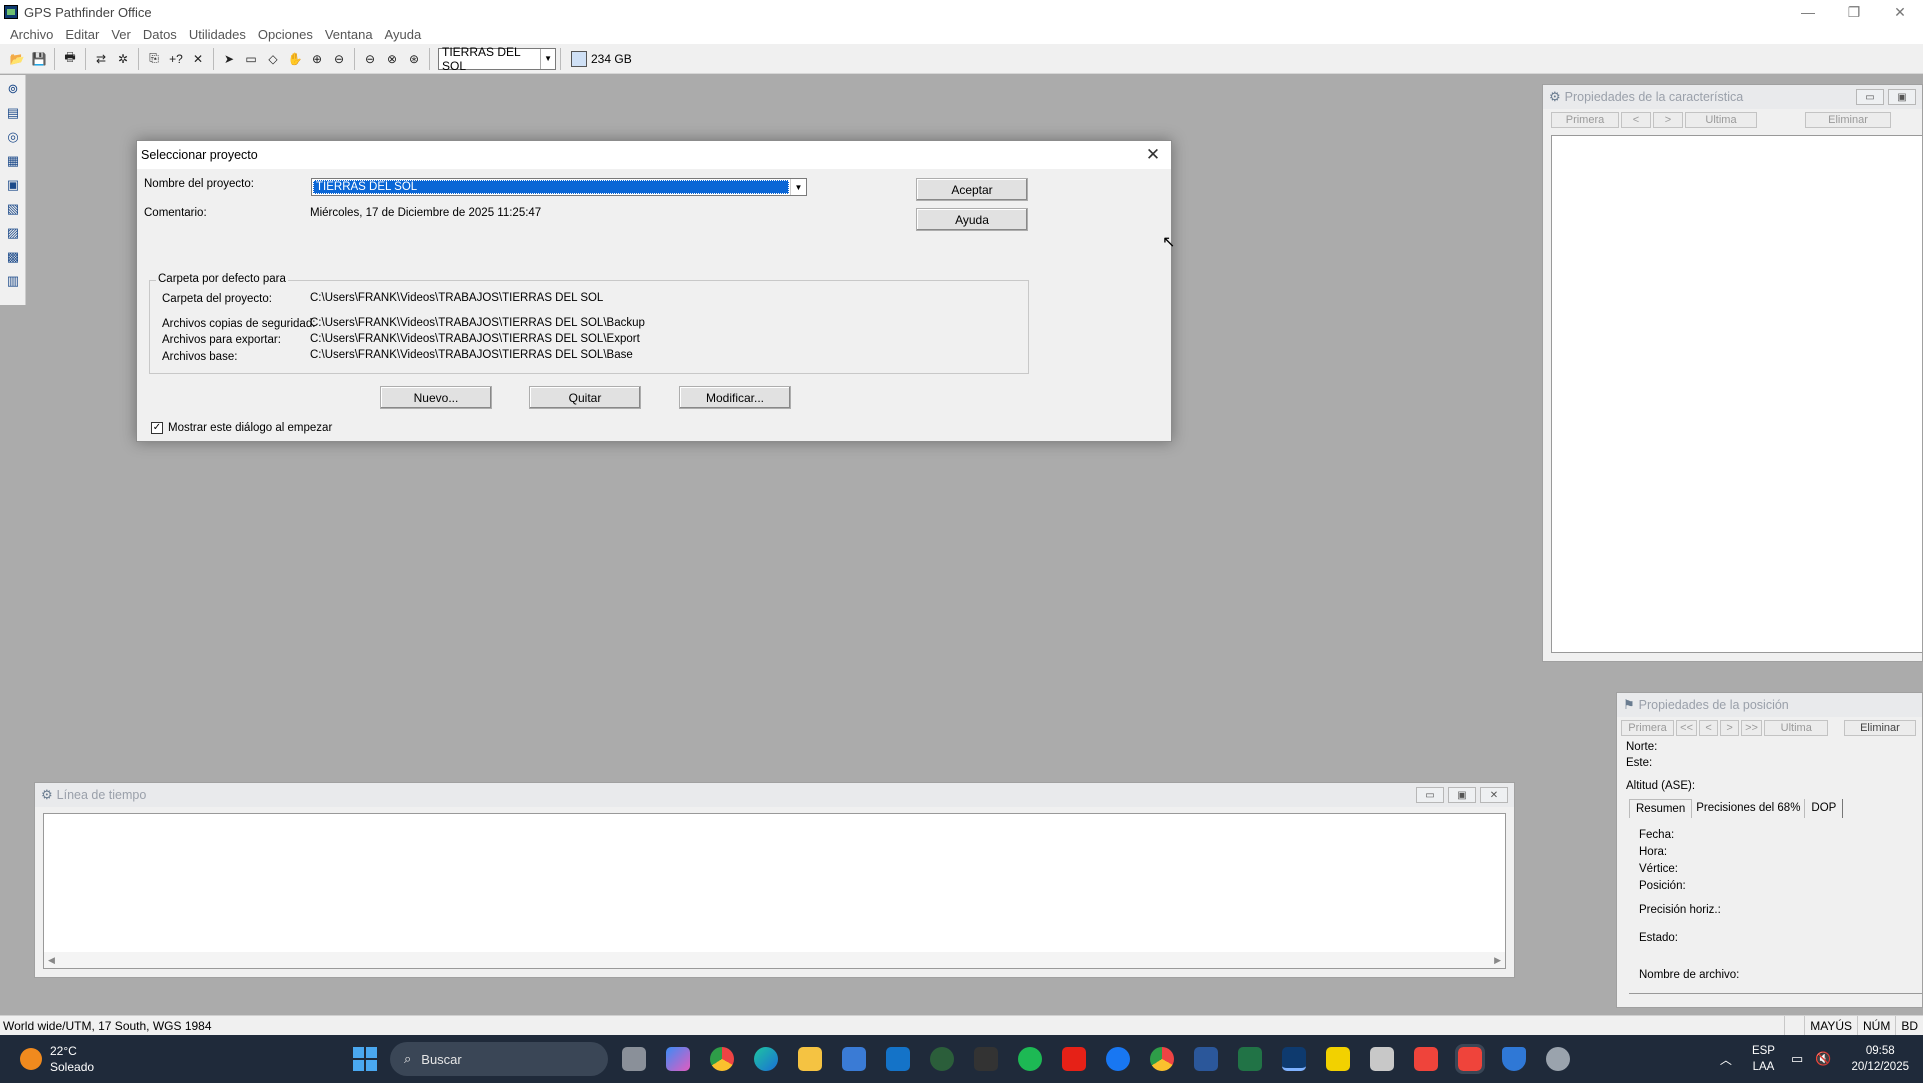 Image resolution: width=1923 pixels, height=1083 pixels. I want to click on tools-icon: ✕, so click(198, 59).